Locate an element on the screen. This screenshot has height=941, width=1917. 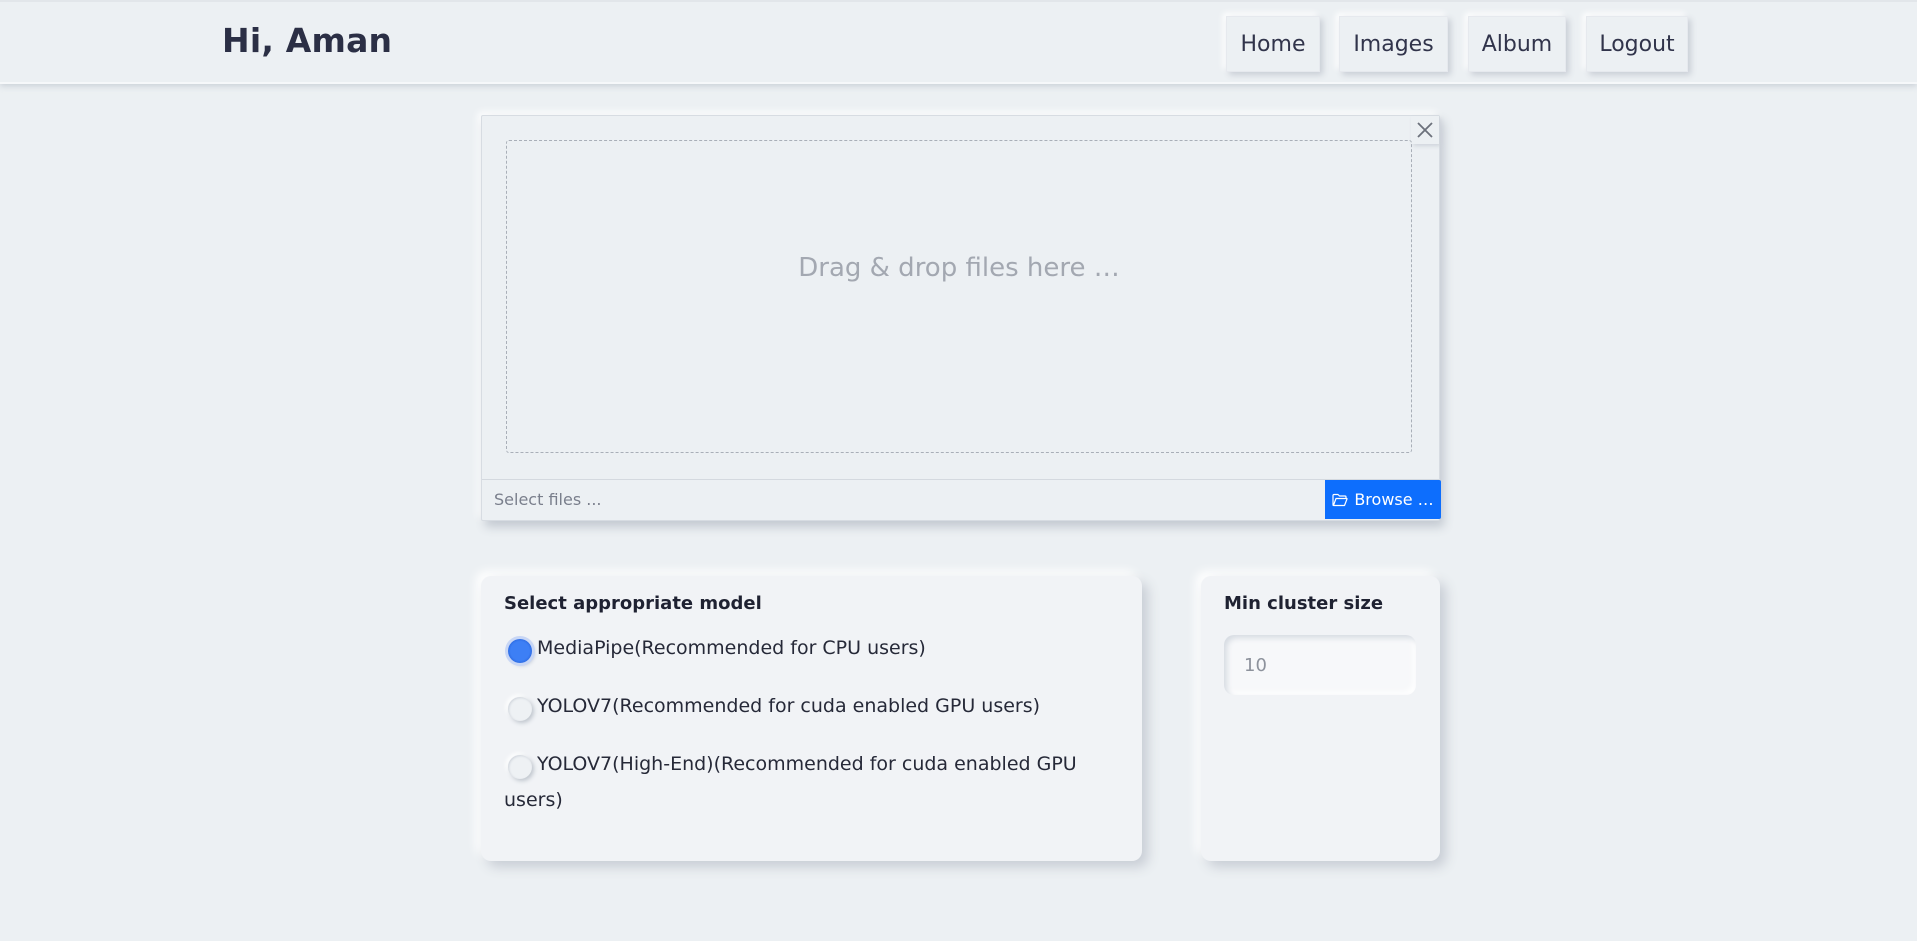
close-button is located at coordinates (1425, 130).